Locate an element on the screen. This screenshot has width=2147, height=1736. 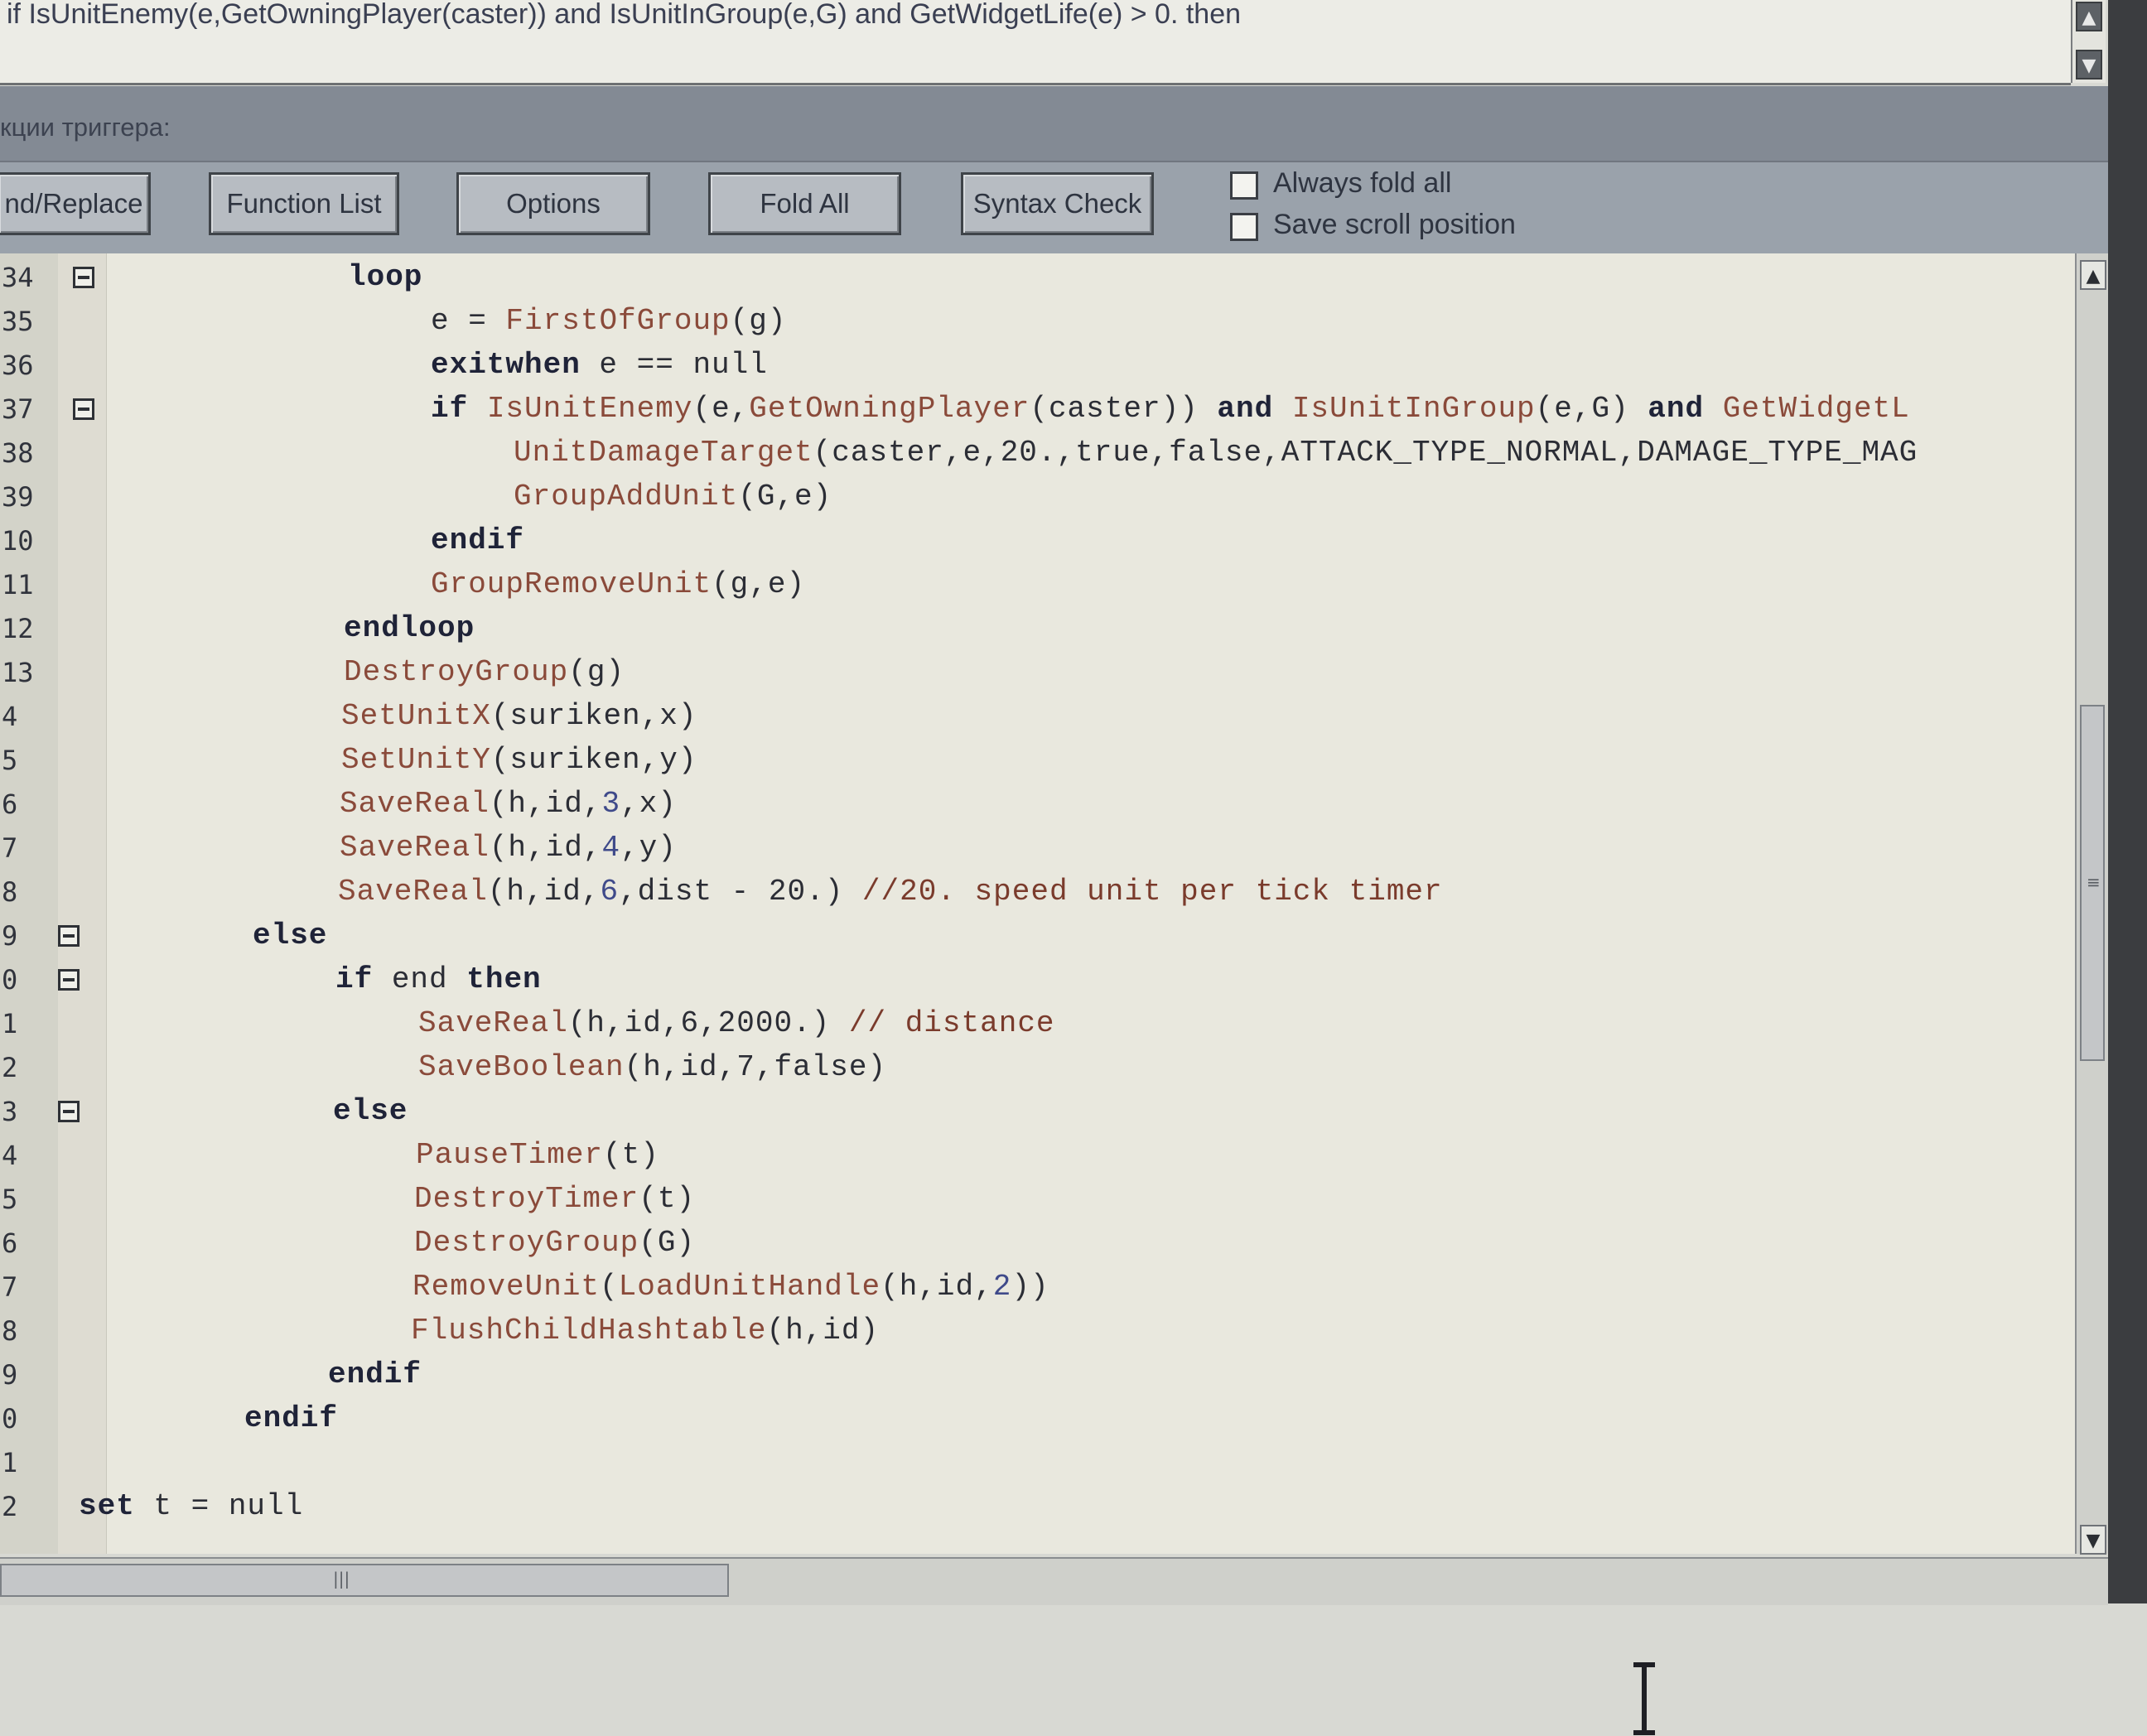
code-line: SaveReal(h,id,6,2000.) // distance is located at coordinates (736, 1023).